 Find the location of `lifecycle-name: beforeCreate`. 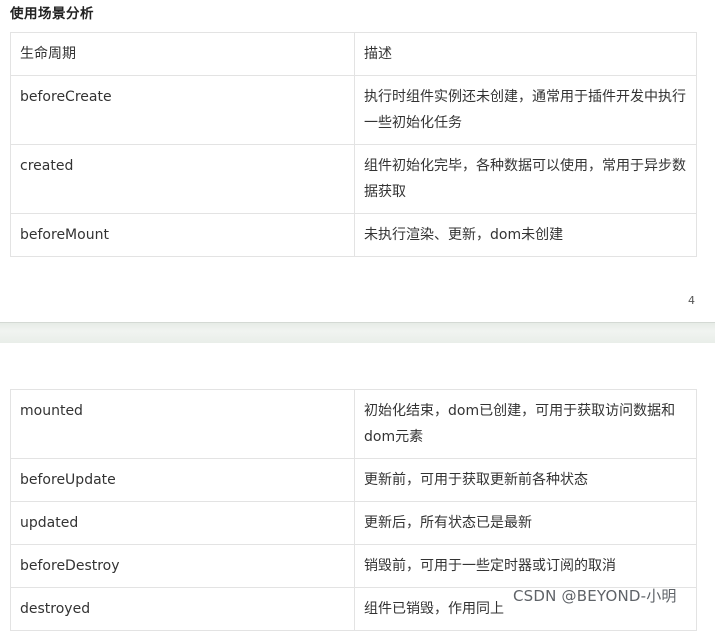

lifecycle-name: beforeCreate is located at coordinates (182, 110).